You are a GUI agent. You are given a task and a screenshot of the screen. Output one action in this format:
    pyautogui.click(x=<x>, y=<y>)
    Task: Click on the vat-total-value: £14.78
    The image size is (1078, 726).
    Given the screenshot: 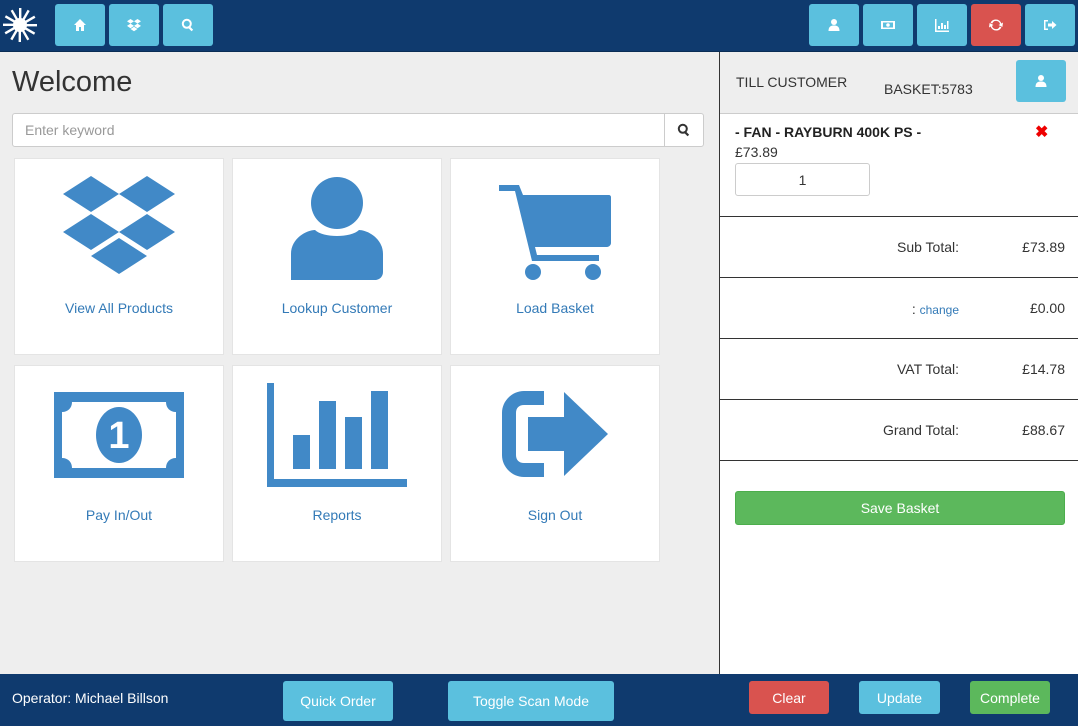 What is the action you would take?
    pyautogui.click(x=1043, y=369)
    